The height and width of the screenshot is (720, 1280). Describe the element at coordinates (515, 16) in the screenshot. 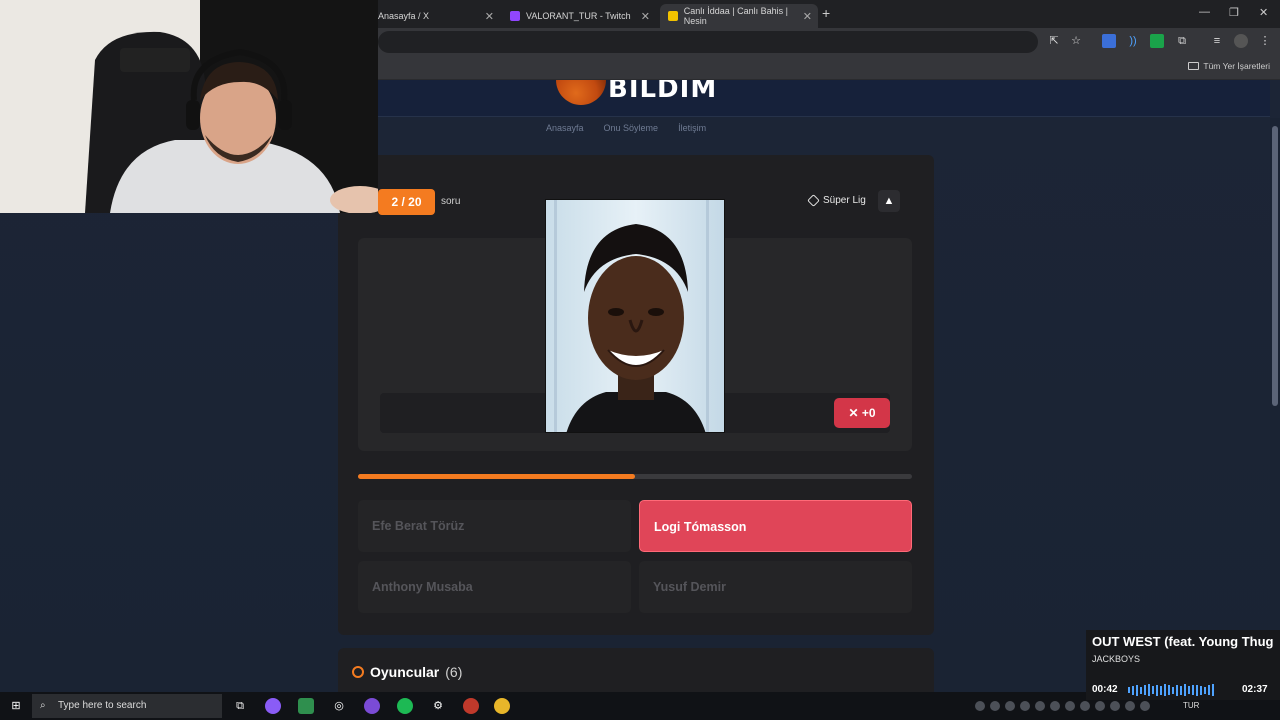

I see `twitch-icon` at that location.